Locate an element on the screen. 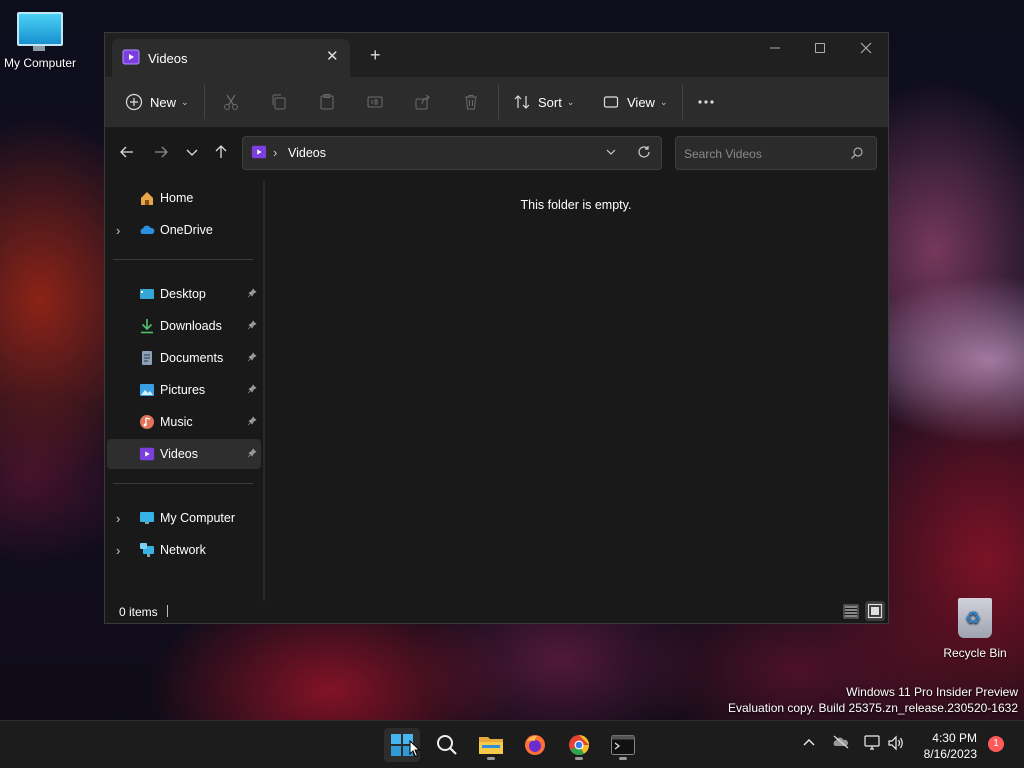 The image size is (1024, 768). add-circle-icon is located at coordinates (134, 102).